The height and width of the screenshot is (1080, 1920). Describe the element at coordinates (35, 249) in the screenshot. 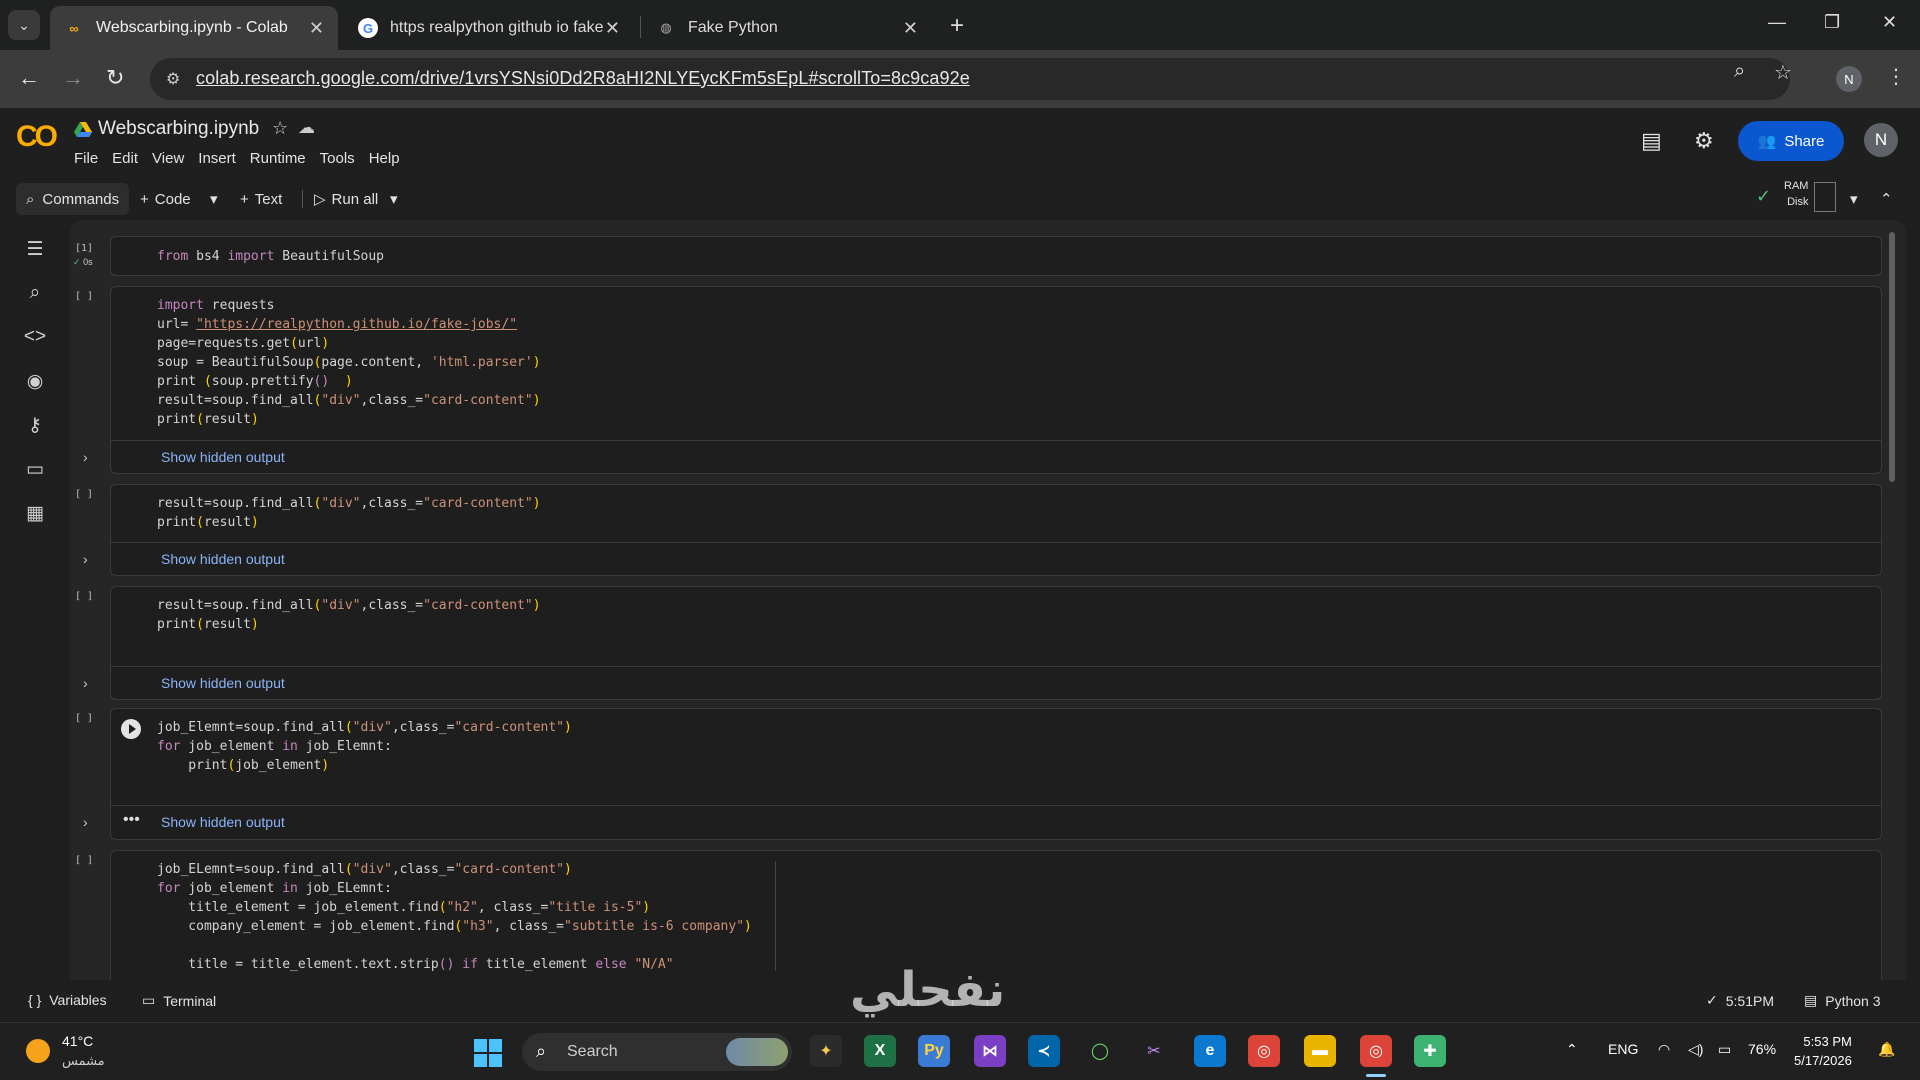

I see `toc-icon: ☰` at that location.